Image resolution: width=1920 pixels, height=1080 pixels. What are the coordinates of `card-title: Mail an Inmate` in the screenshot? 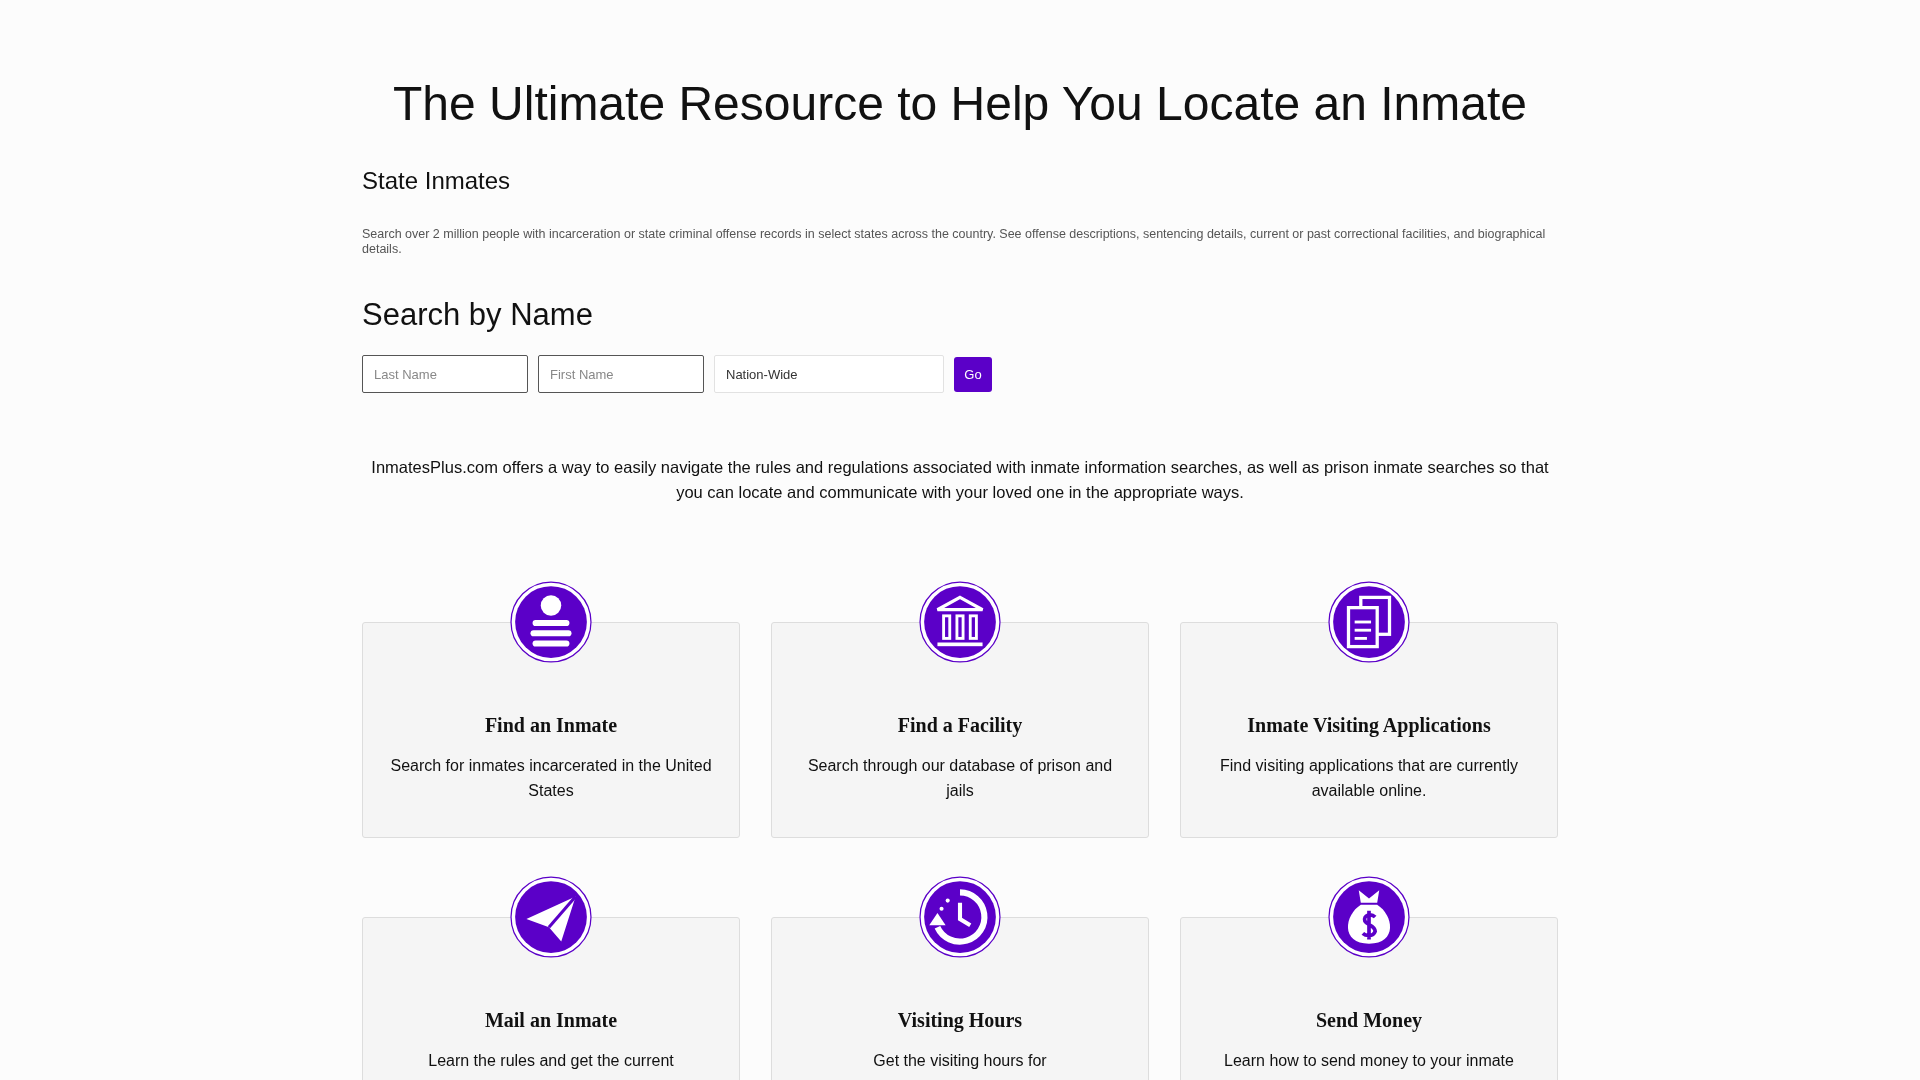 It's located at (551, 1020).